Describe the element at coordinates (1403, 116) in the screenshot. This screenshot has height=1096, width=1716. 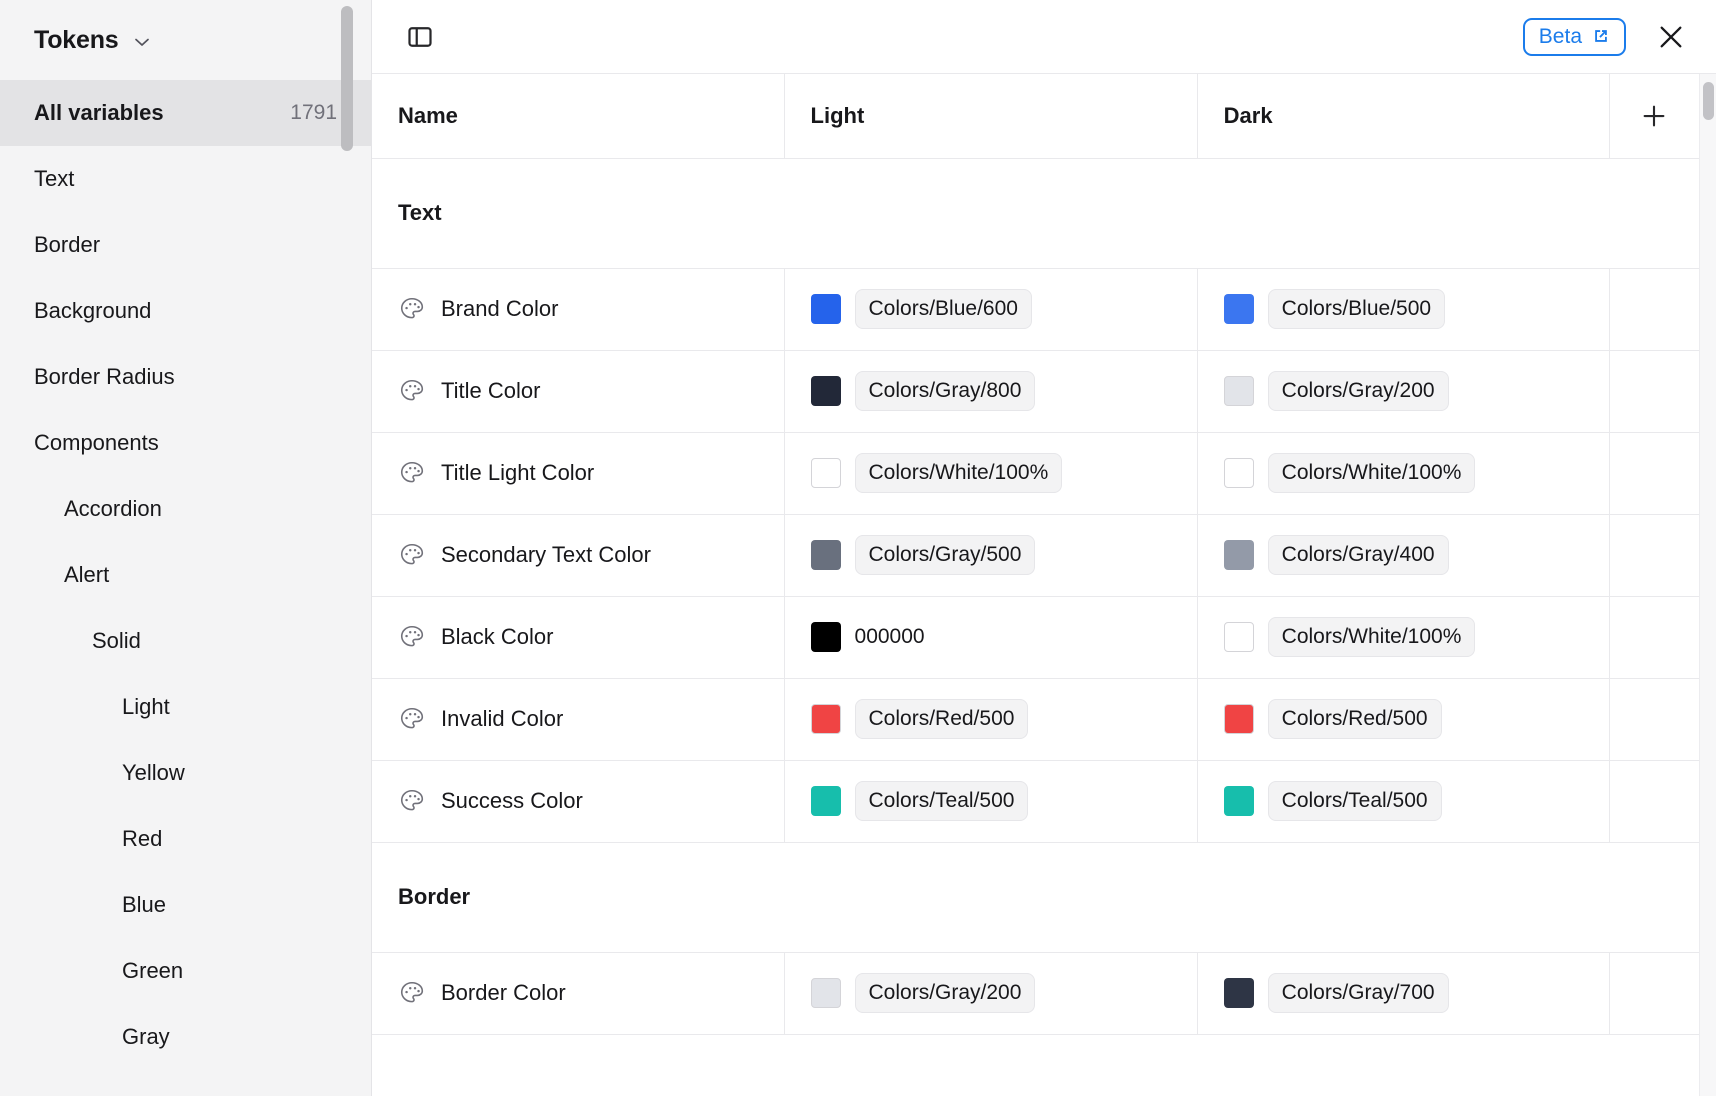
I see `column-header-dark: Dark` at that location.